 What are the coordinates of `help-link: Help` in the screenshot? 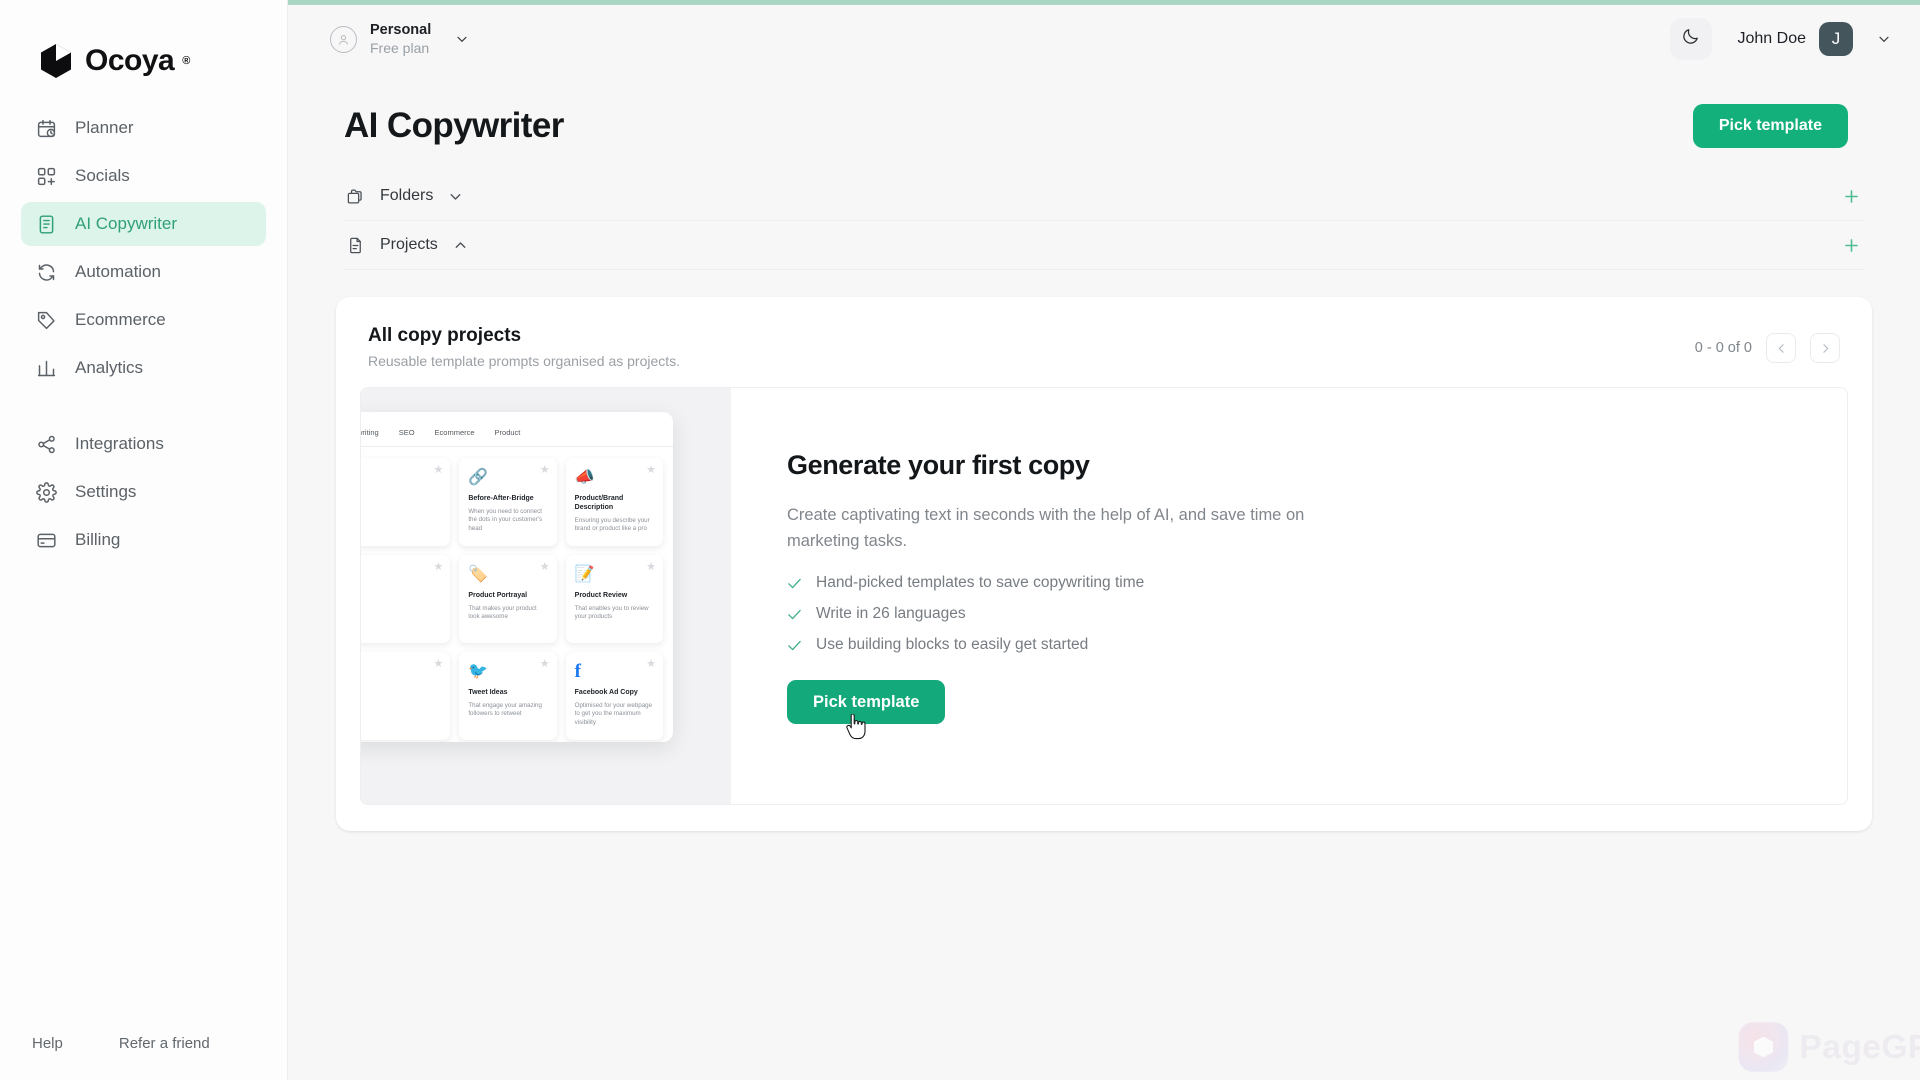 It's located at (47, 1043).